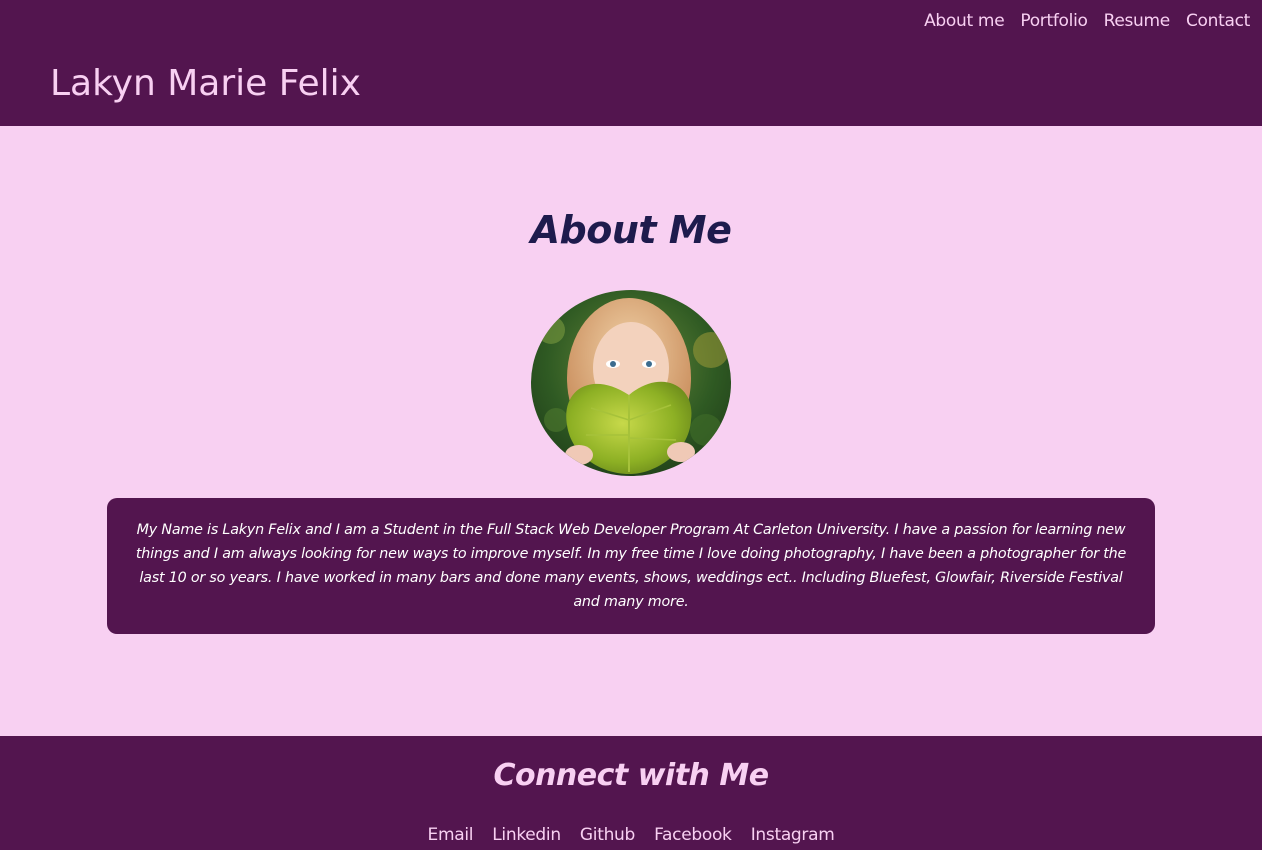 Image resolution: width=1262 pixels, height=850 pixels. I want to click on nav-link-portfolio: Portfolio, so click(1054, 21).